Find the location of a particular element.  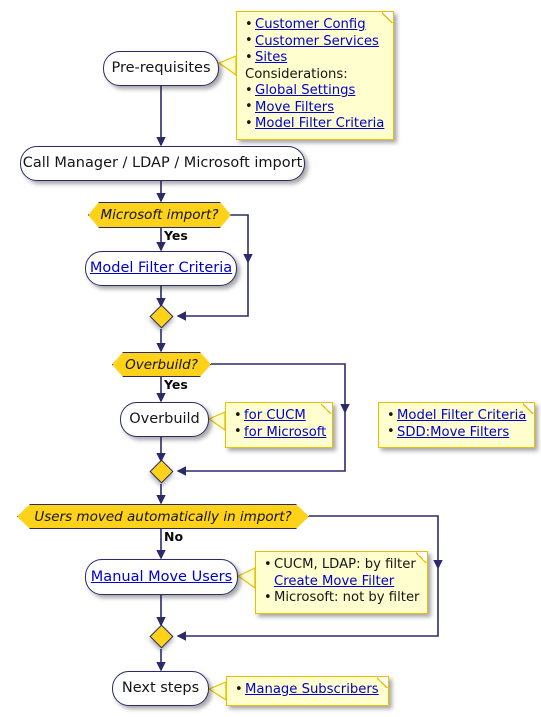

note-link: Customer Services is located at coordinates (317, 41).